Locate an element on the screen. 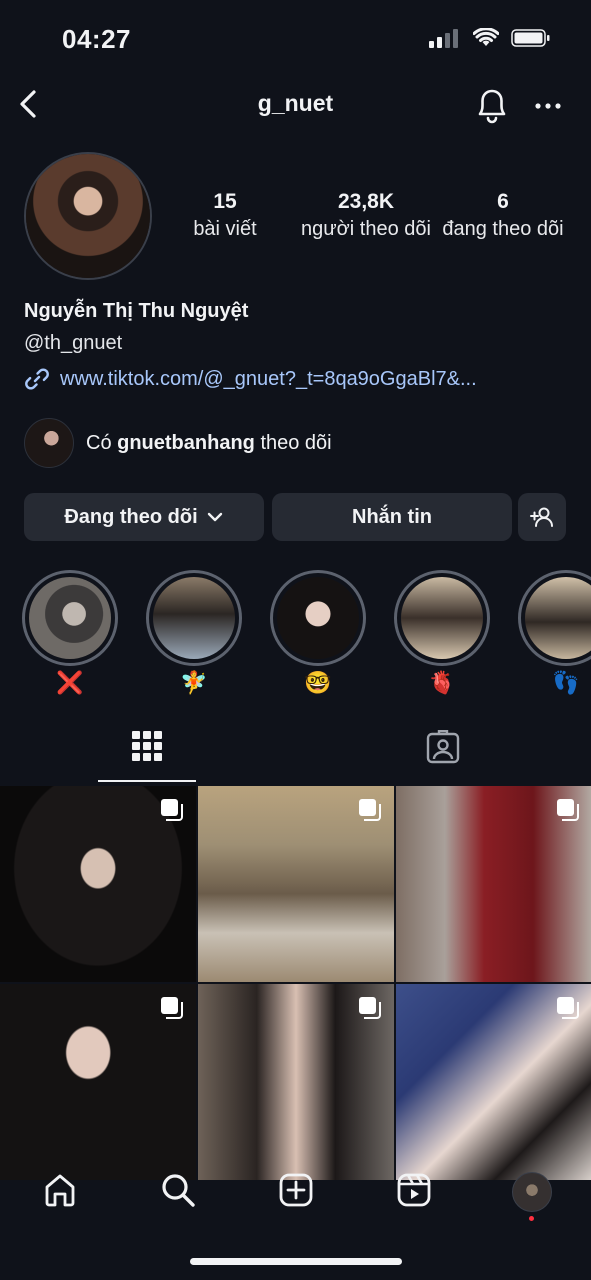 The width and height of the screenshot is (591, 1280). following-count: 6 is located at coordinates (503, 201).